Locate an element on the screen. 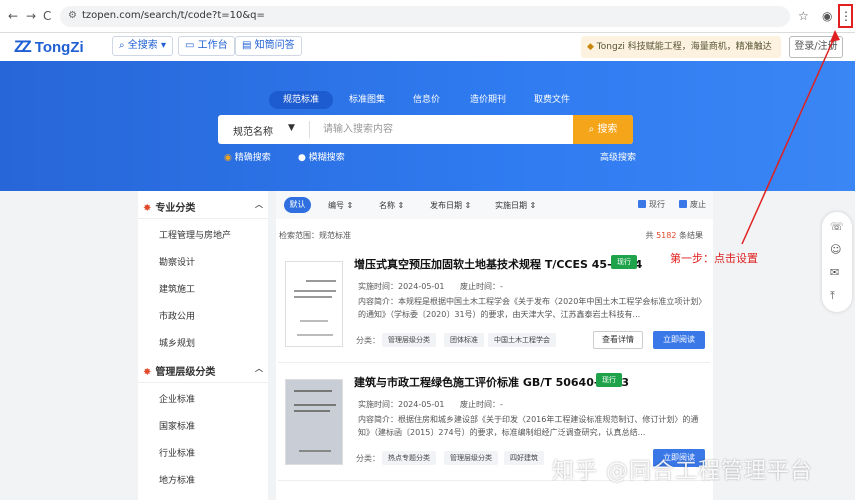 This screenshot has height=500, width=855. search-all-button: ⌕ 全搜索 ▾ is located at coordinates (142, 46).